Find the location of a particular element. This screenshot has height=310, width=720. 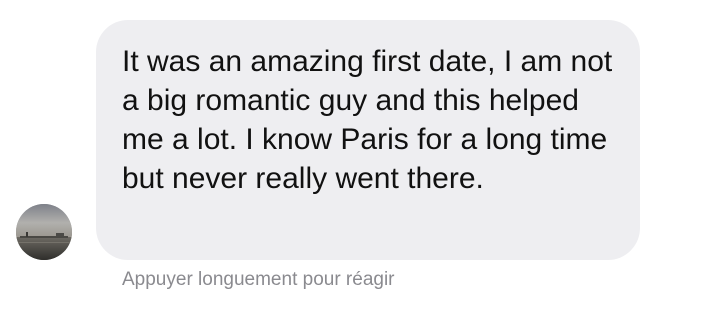

profile-photo-icon is located at coordinates (44, 232).